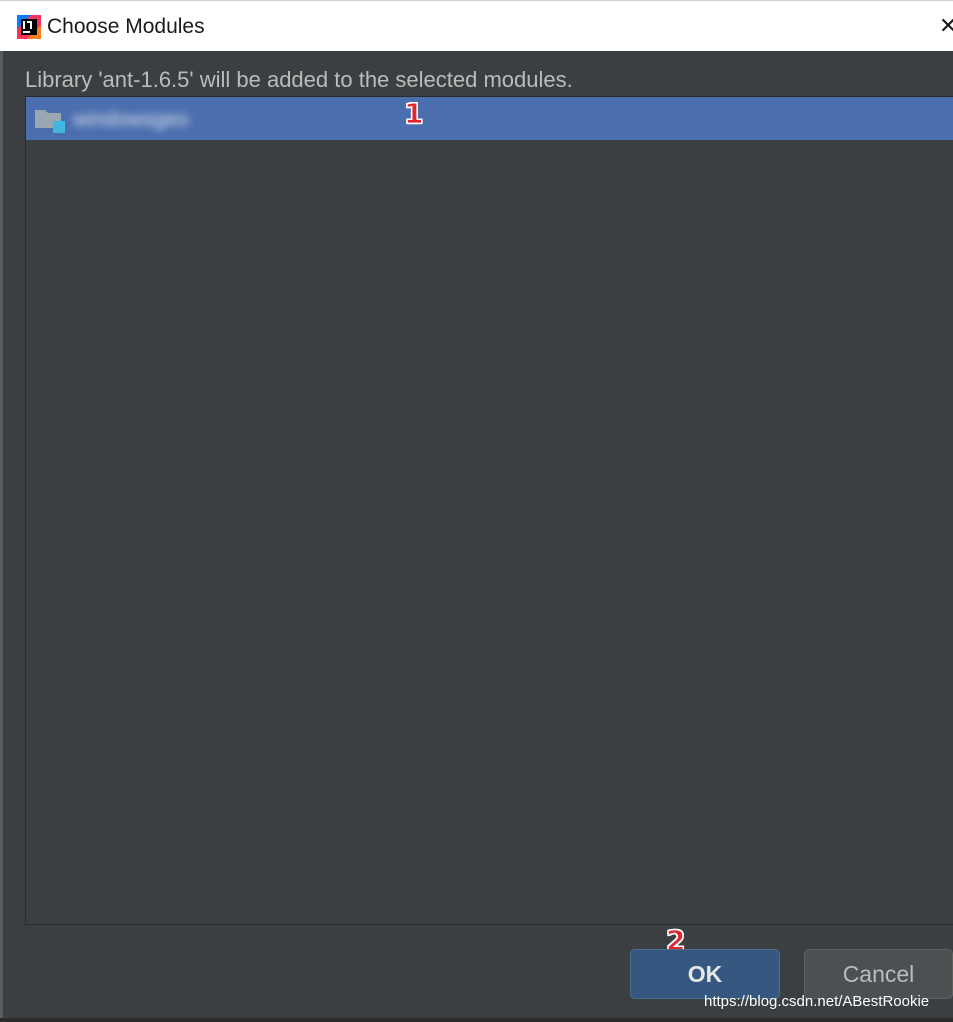 Image resolution: width=953 pixels, height=1022 pixels. I want to click on annotation-marker-1: 1, so click(413, 113).